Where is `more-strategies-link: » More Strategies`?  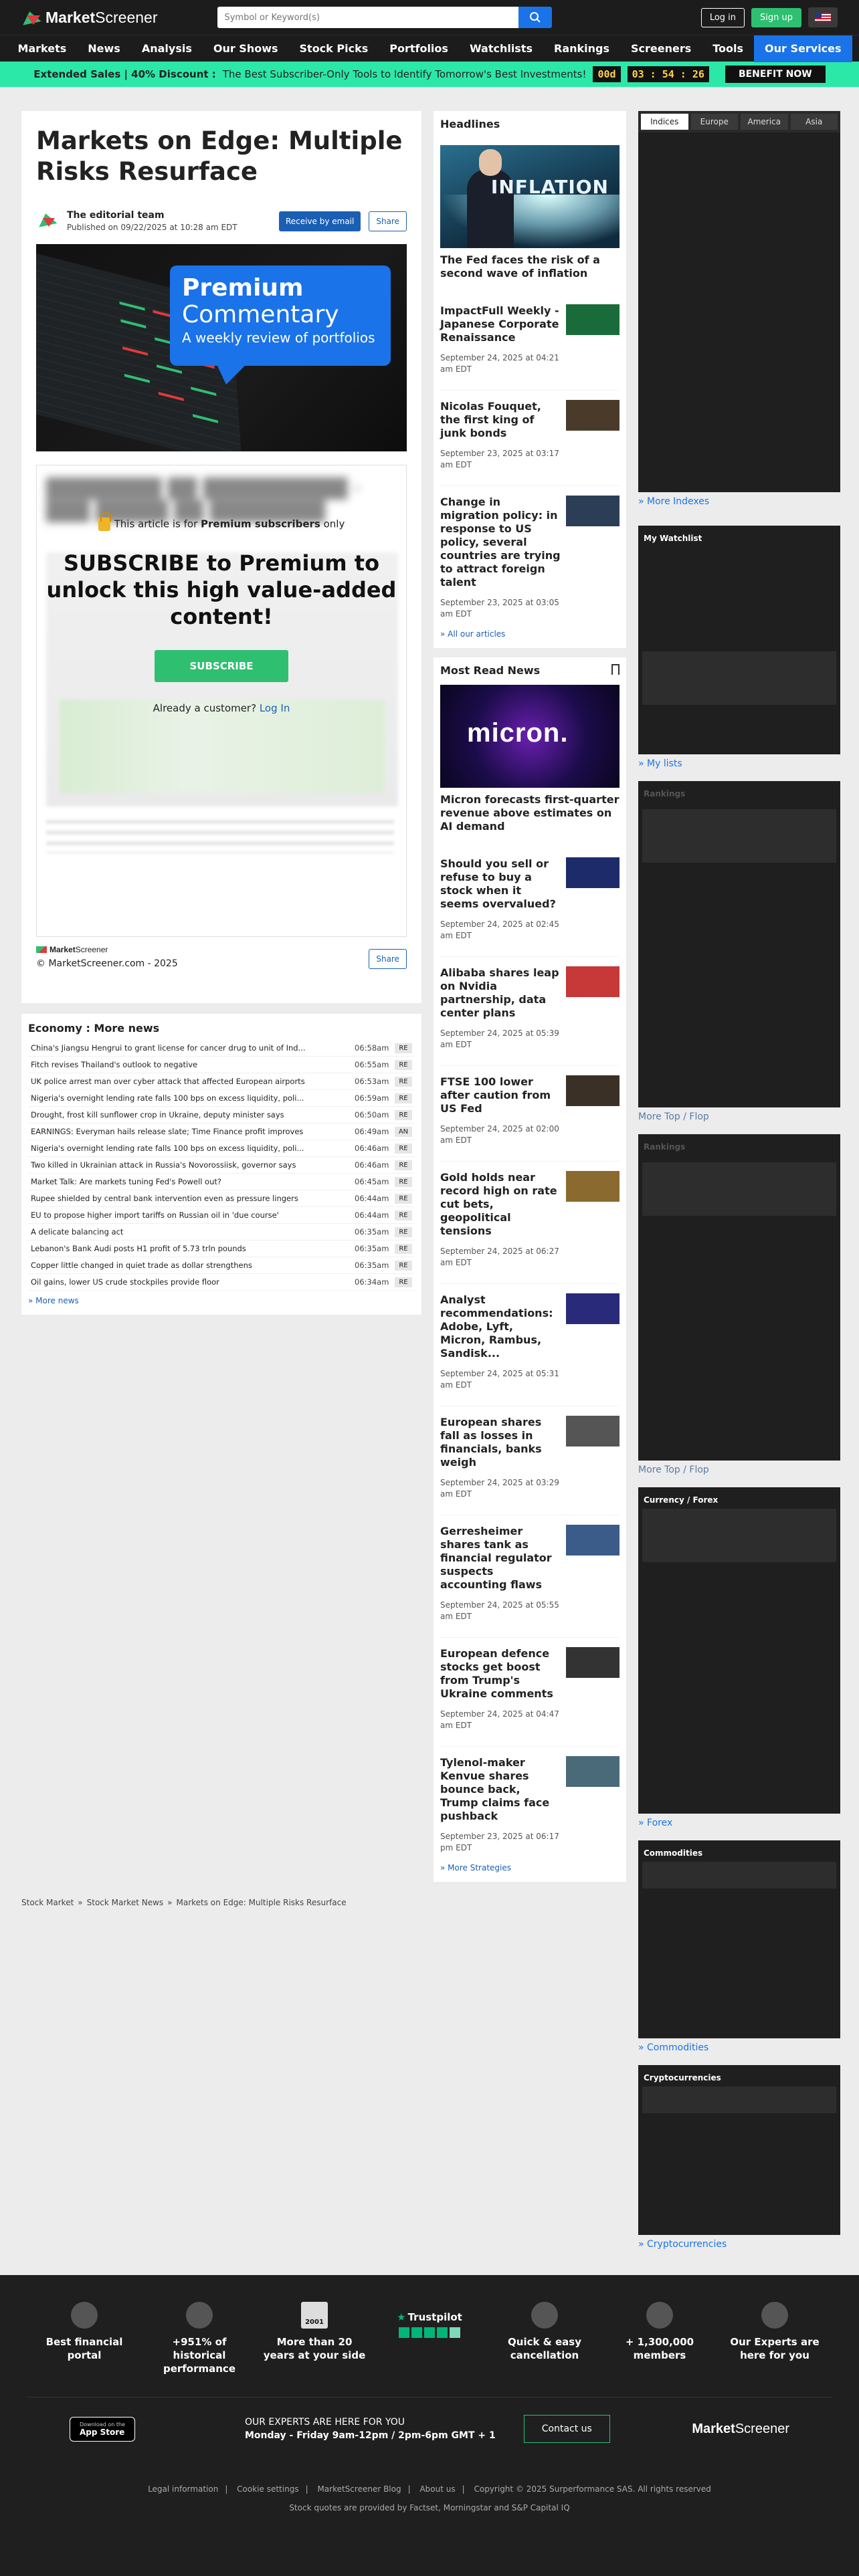 more-strategies-link: » More Strategies is located at coordinates (529, 1867).